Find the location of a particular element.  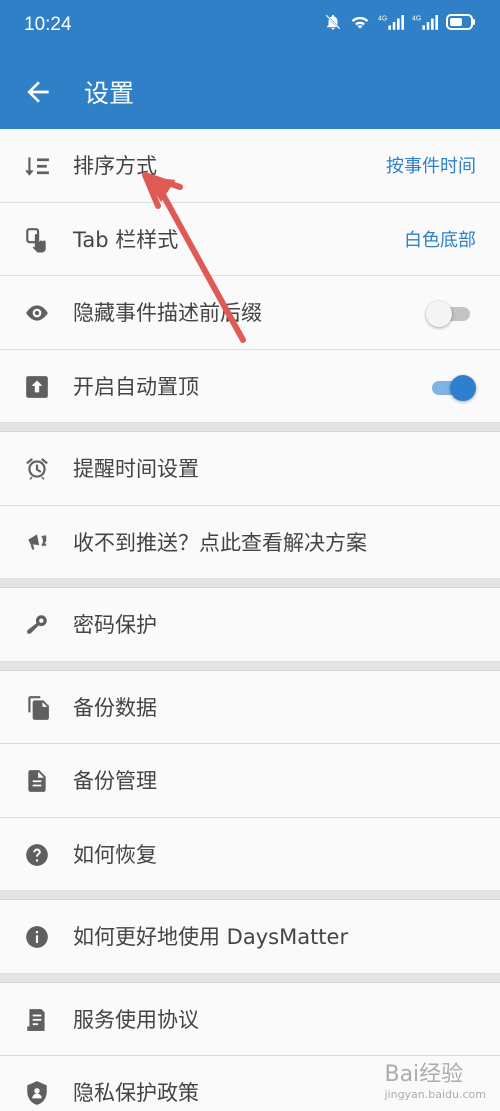

setting-row-sort-mode: 排序方式 按事件时间 is located at coordinates (250, 166).